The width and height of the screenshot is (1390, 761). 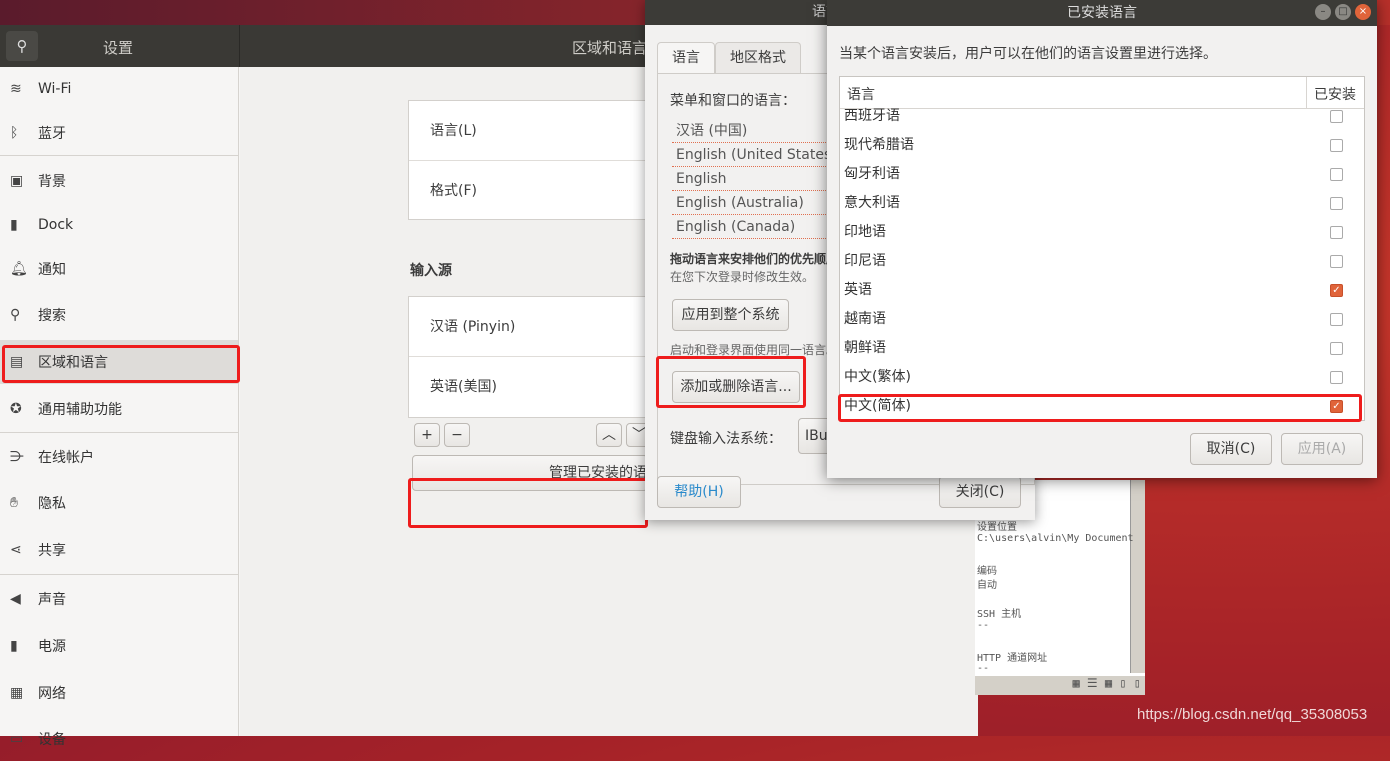 I want to click on language-row: 朝鲜语, so click(x=1102, y=348).